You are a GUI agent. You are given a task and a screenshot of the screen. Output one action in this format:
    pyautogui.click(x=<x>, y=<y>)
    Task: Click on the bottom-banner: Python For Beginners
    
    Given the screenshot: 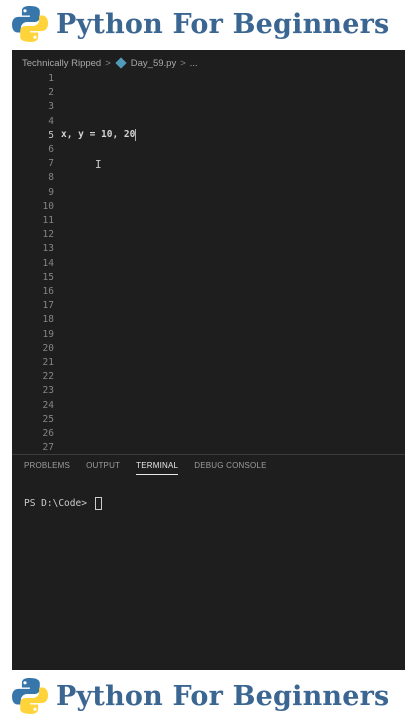 What is the action you would take?
    pyautogui.click(x=202, y=696)
    